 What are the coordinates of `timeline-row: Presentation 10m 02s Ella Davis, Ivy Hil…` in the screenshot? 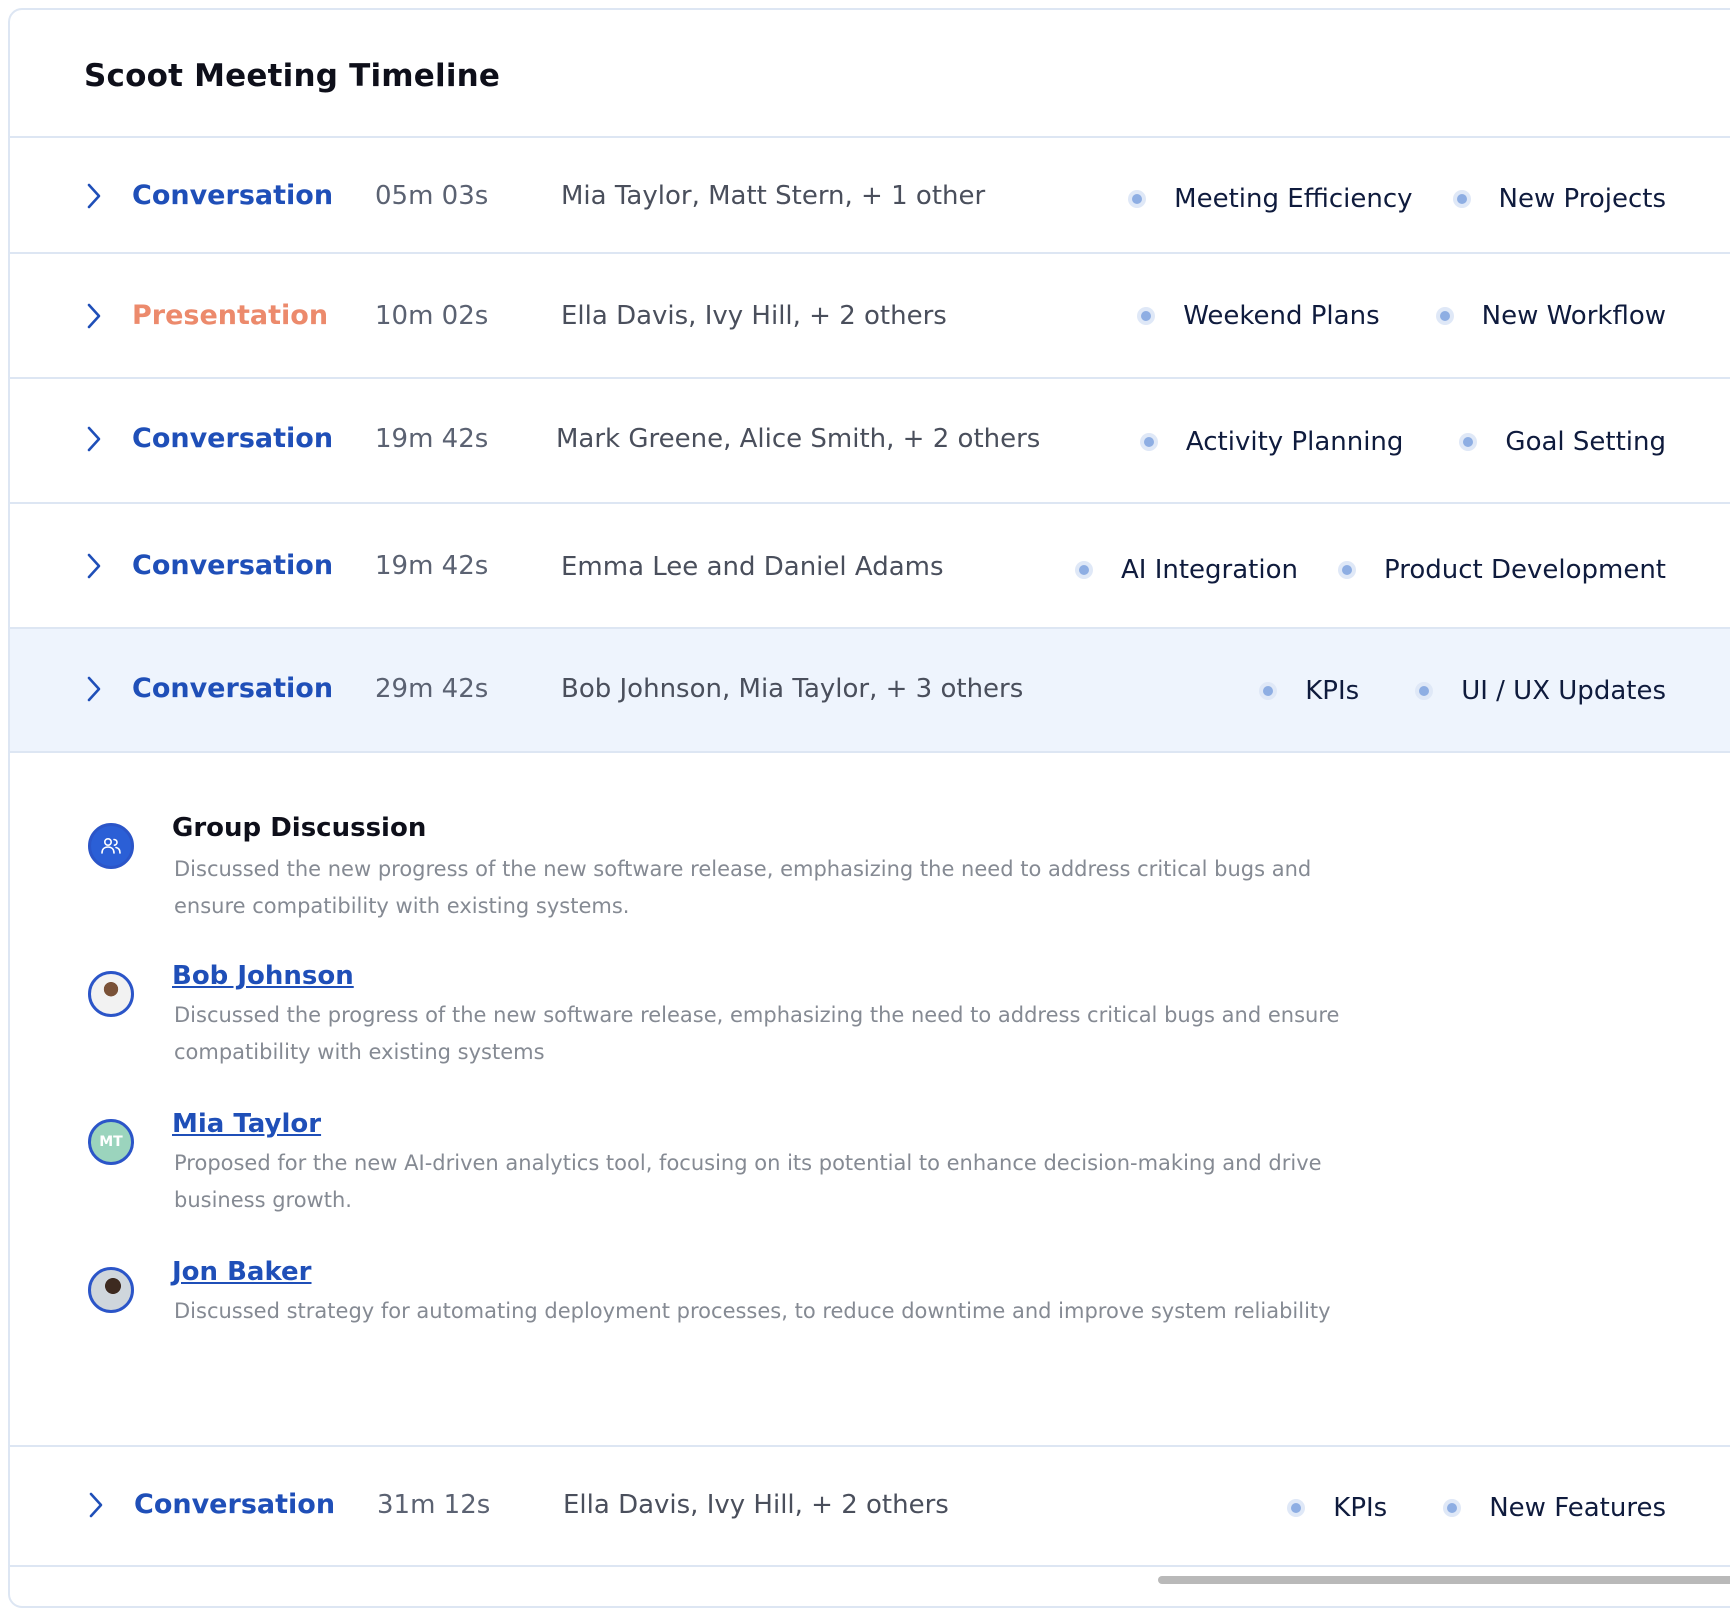 It's located at (870, 316).